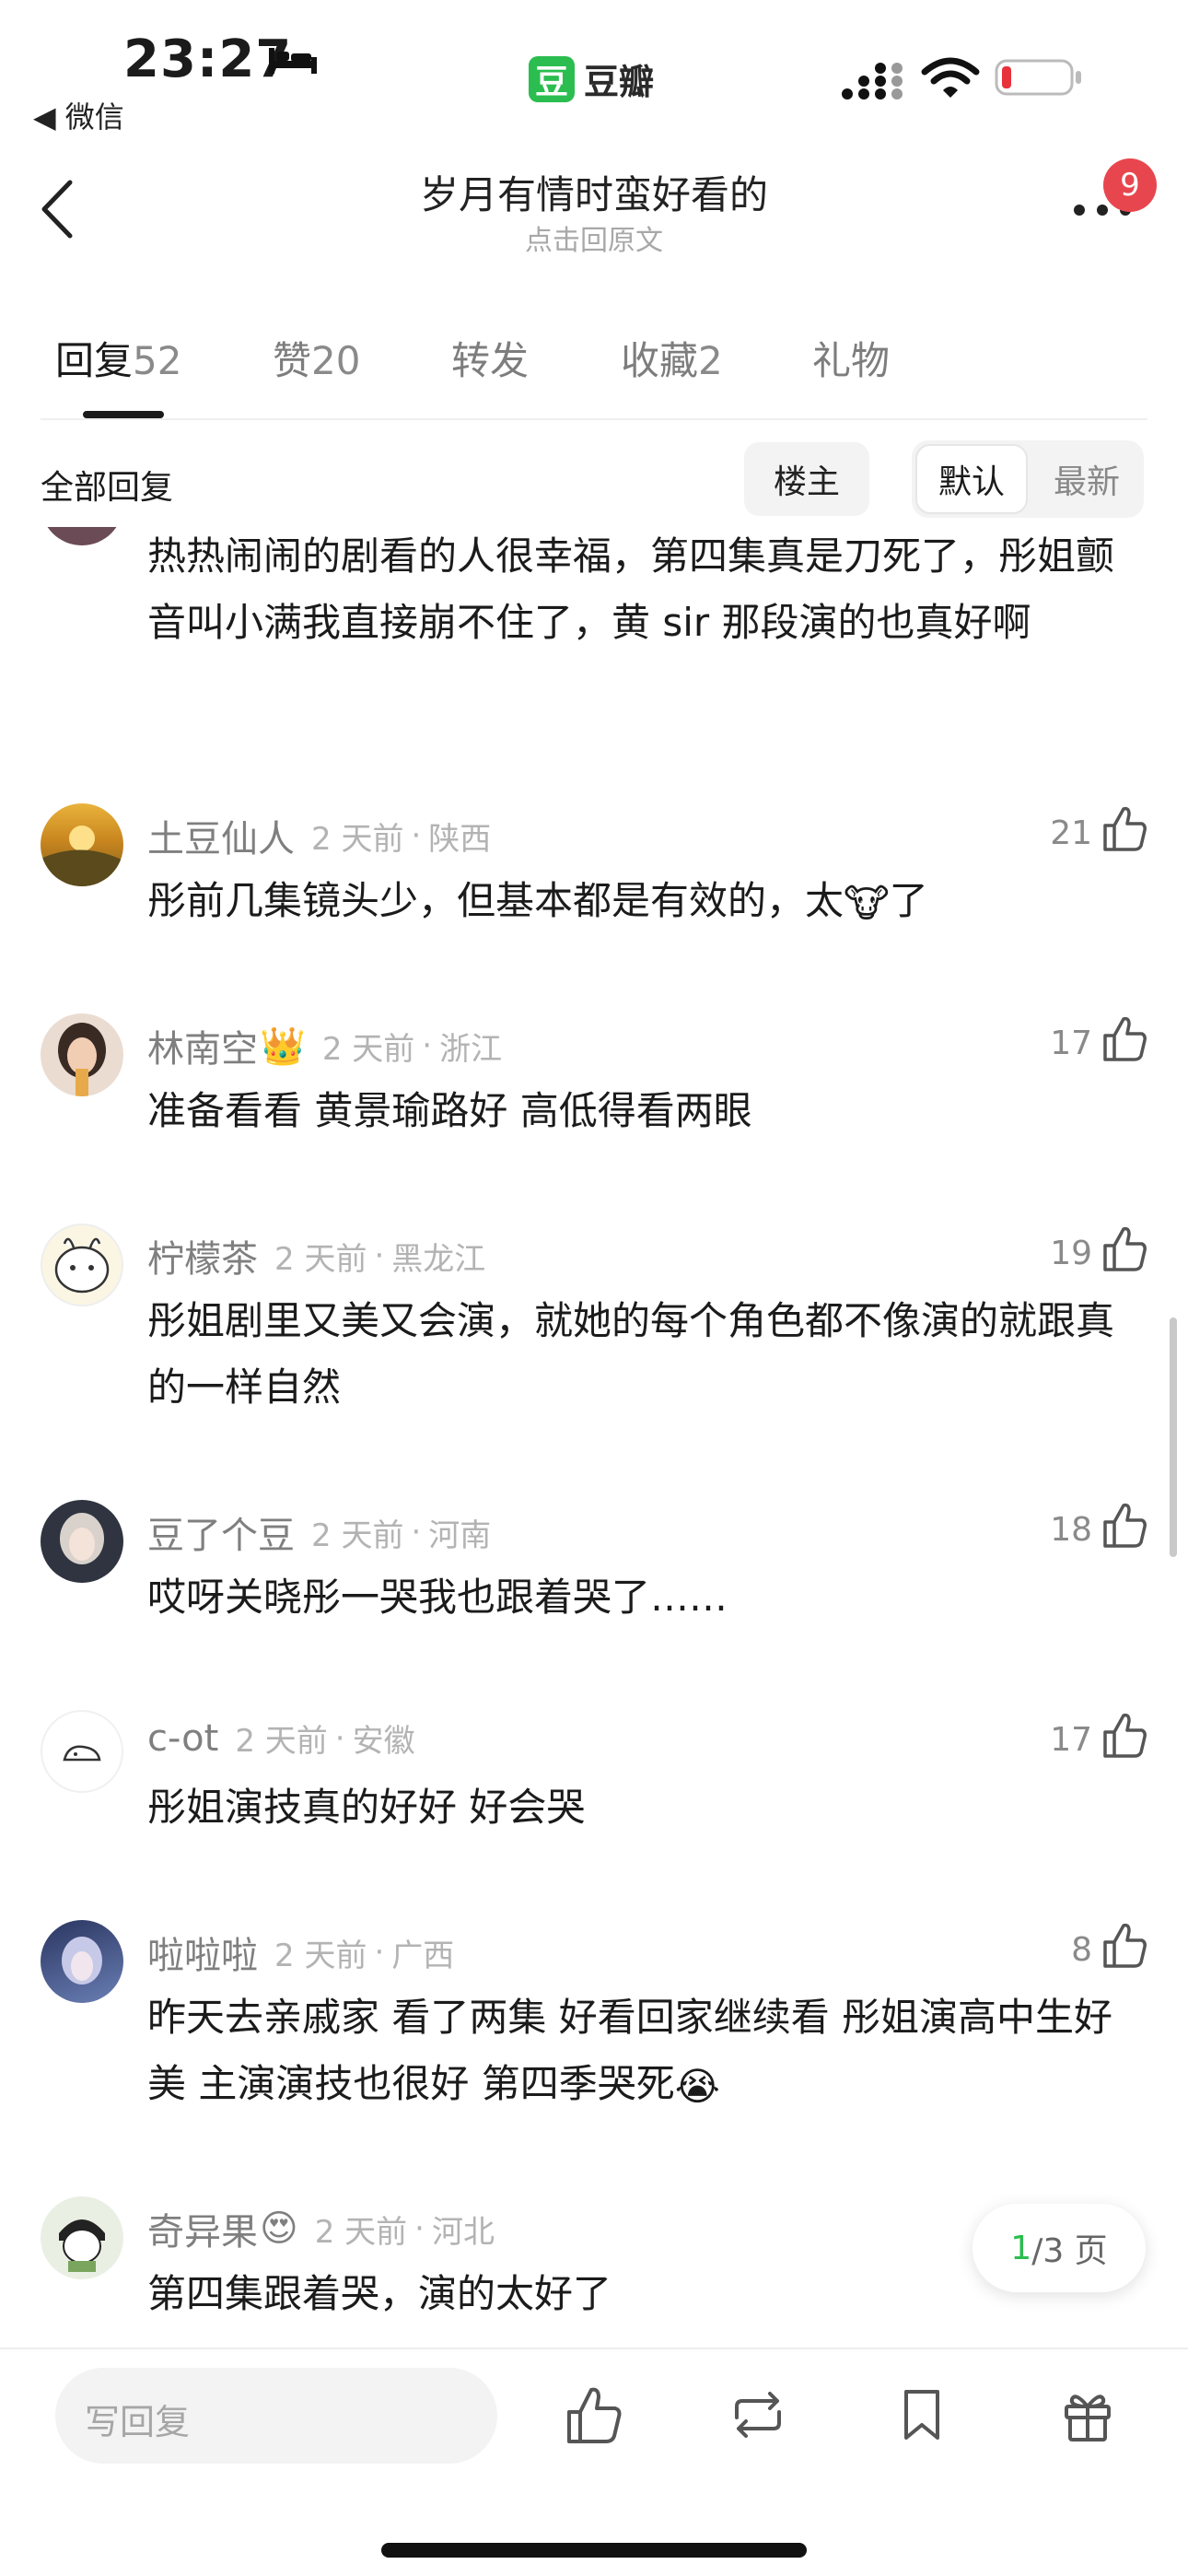 The height and width of the screenshot is (2576, 1188). Describe the element at coordinates (594, 2550) in the screenshot. I see `home-indicator` at that location.